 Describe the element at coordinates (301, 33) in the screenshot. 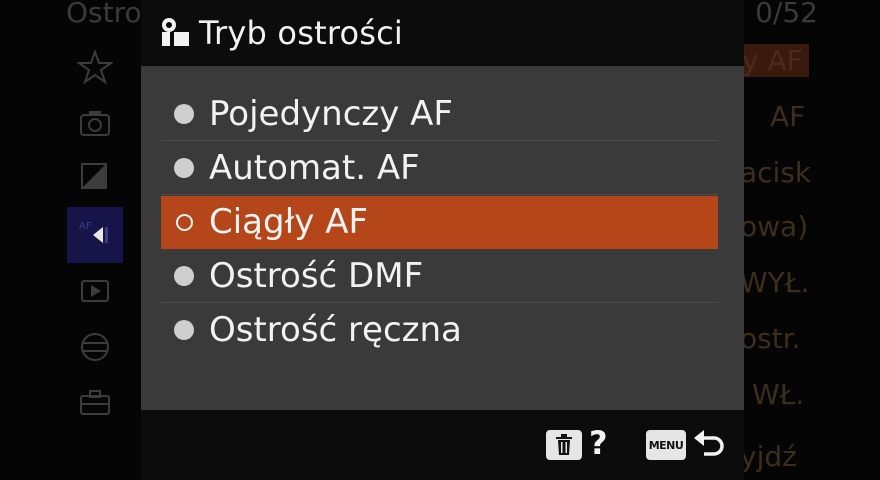

I see `popup-title: Tryb ostrości` at that location.